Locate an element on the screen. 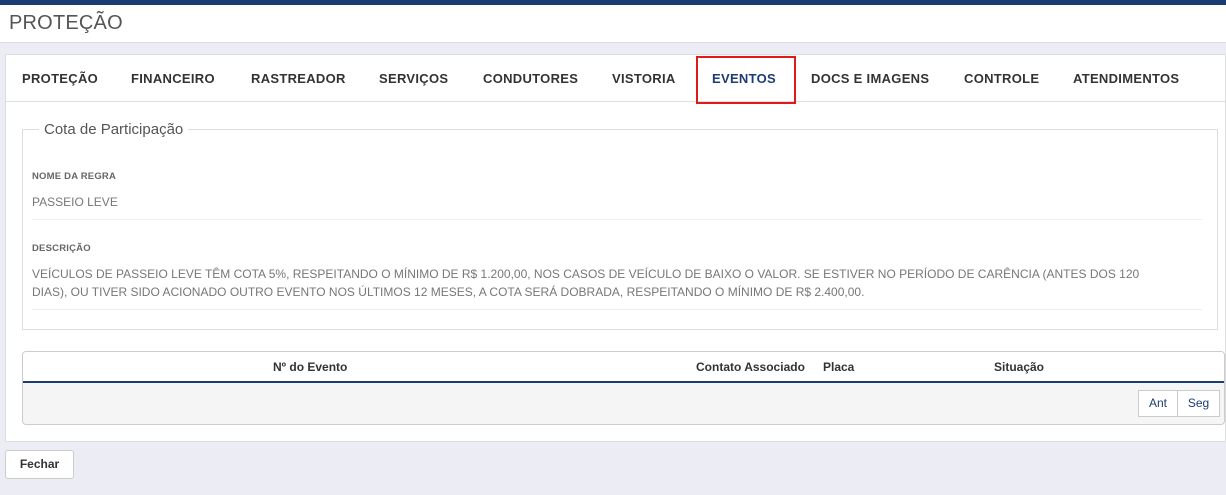 This screenshot has width=1226, height=495. descricao-label: DESCRIÇÃO is located at coordinates (61, 248).